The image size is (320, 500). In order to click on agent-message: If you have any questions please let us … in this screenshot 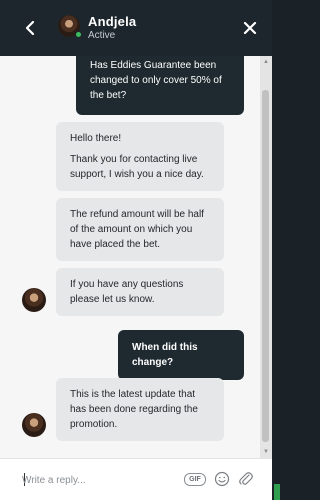, I will do `click(140, 292)`.